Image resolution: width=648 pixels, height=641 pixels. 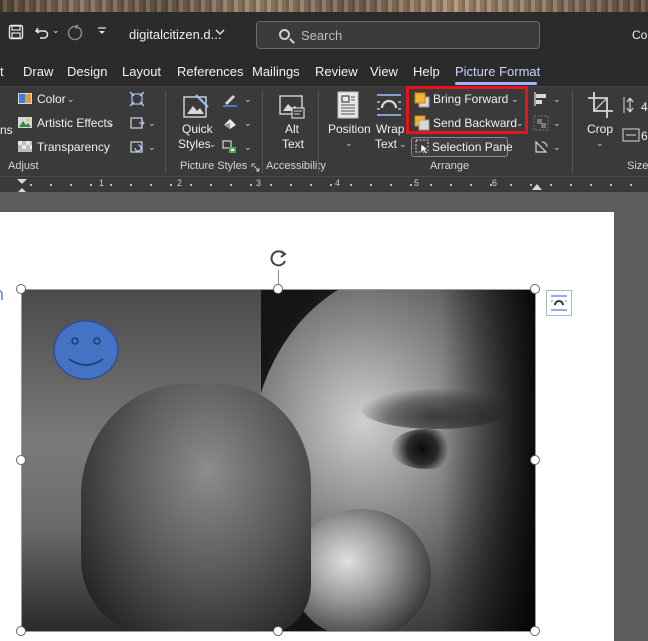 What do you see at coordinates (73, 147) in the screenshot?
I see `transparency-button: Transparency` at bounding box center [73, 147].